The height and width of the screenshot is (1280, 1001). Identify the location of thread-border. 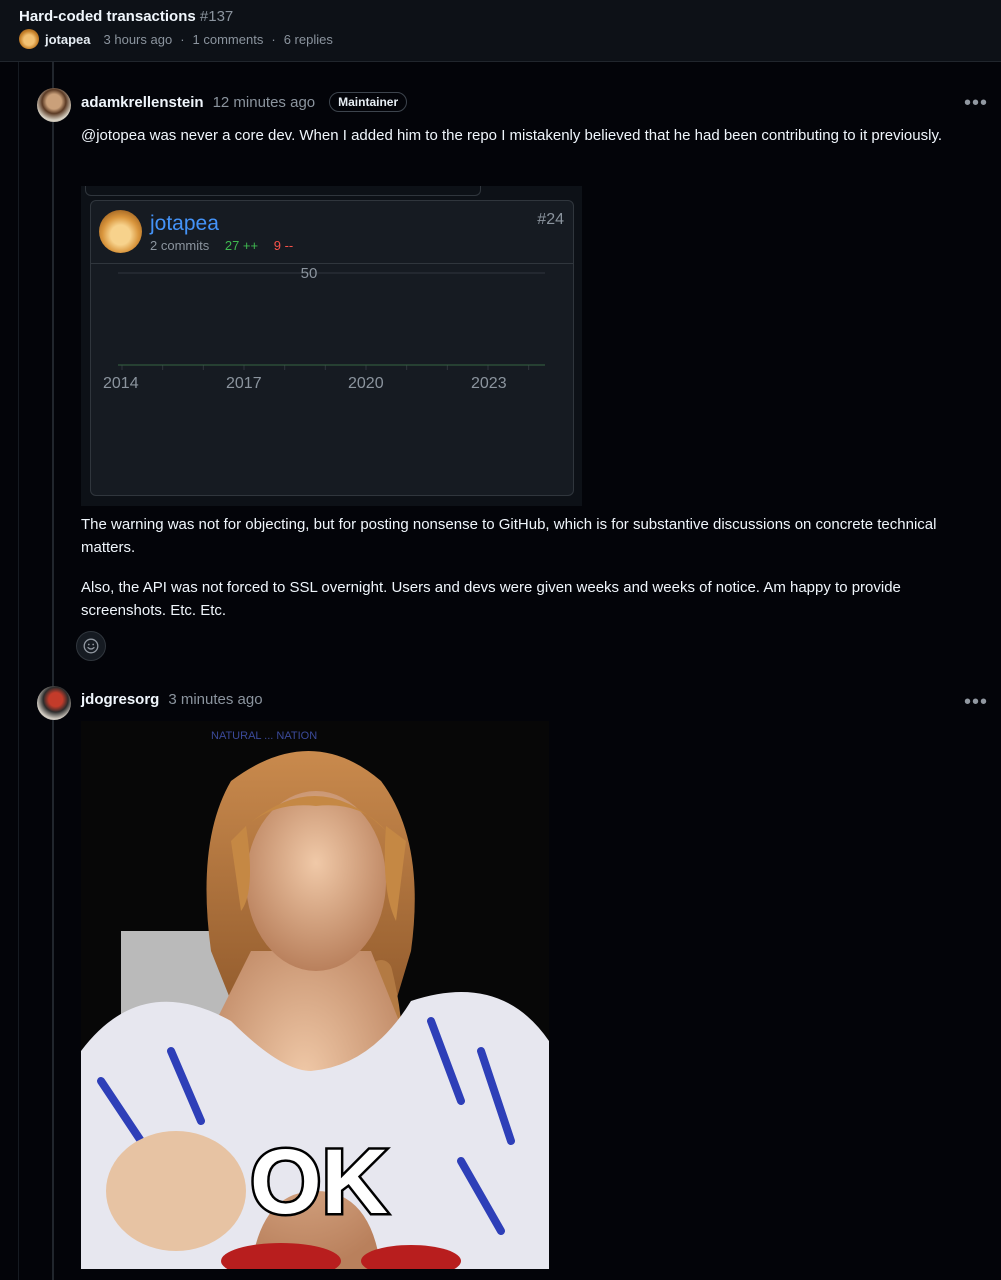
(18, 671).